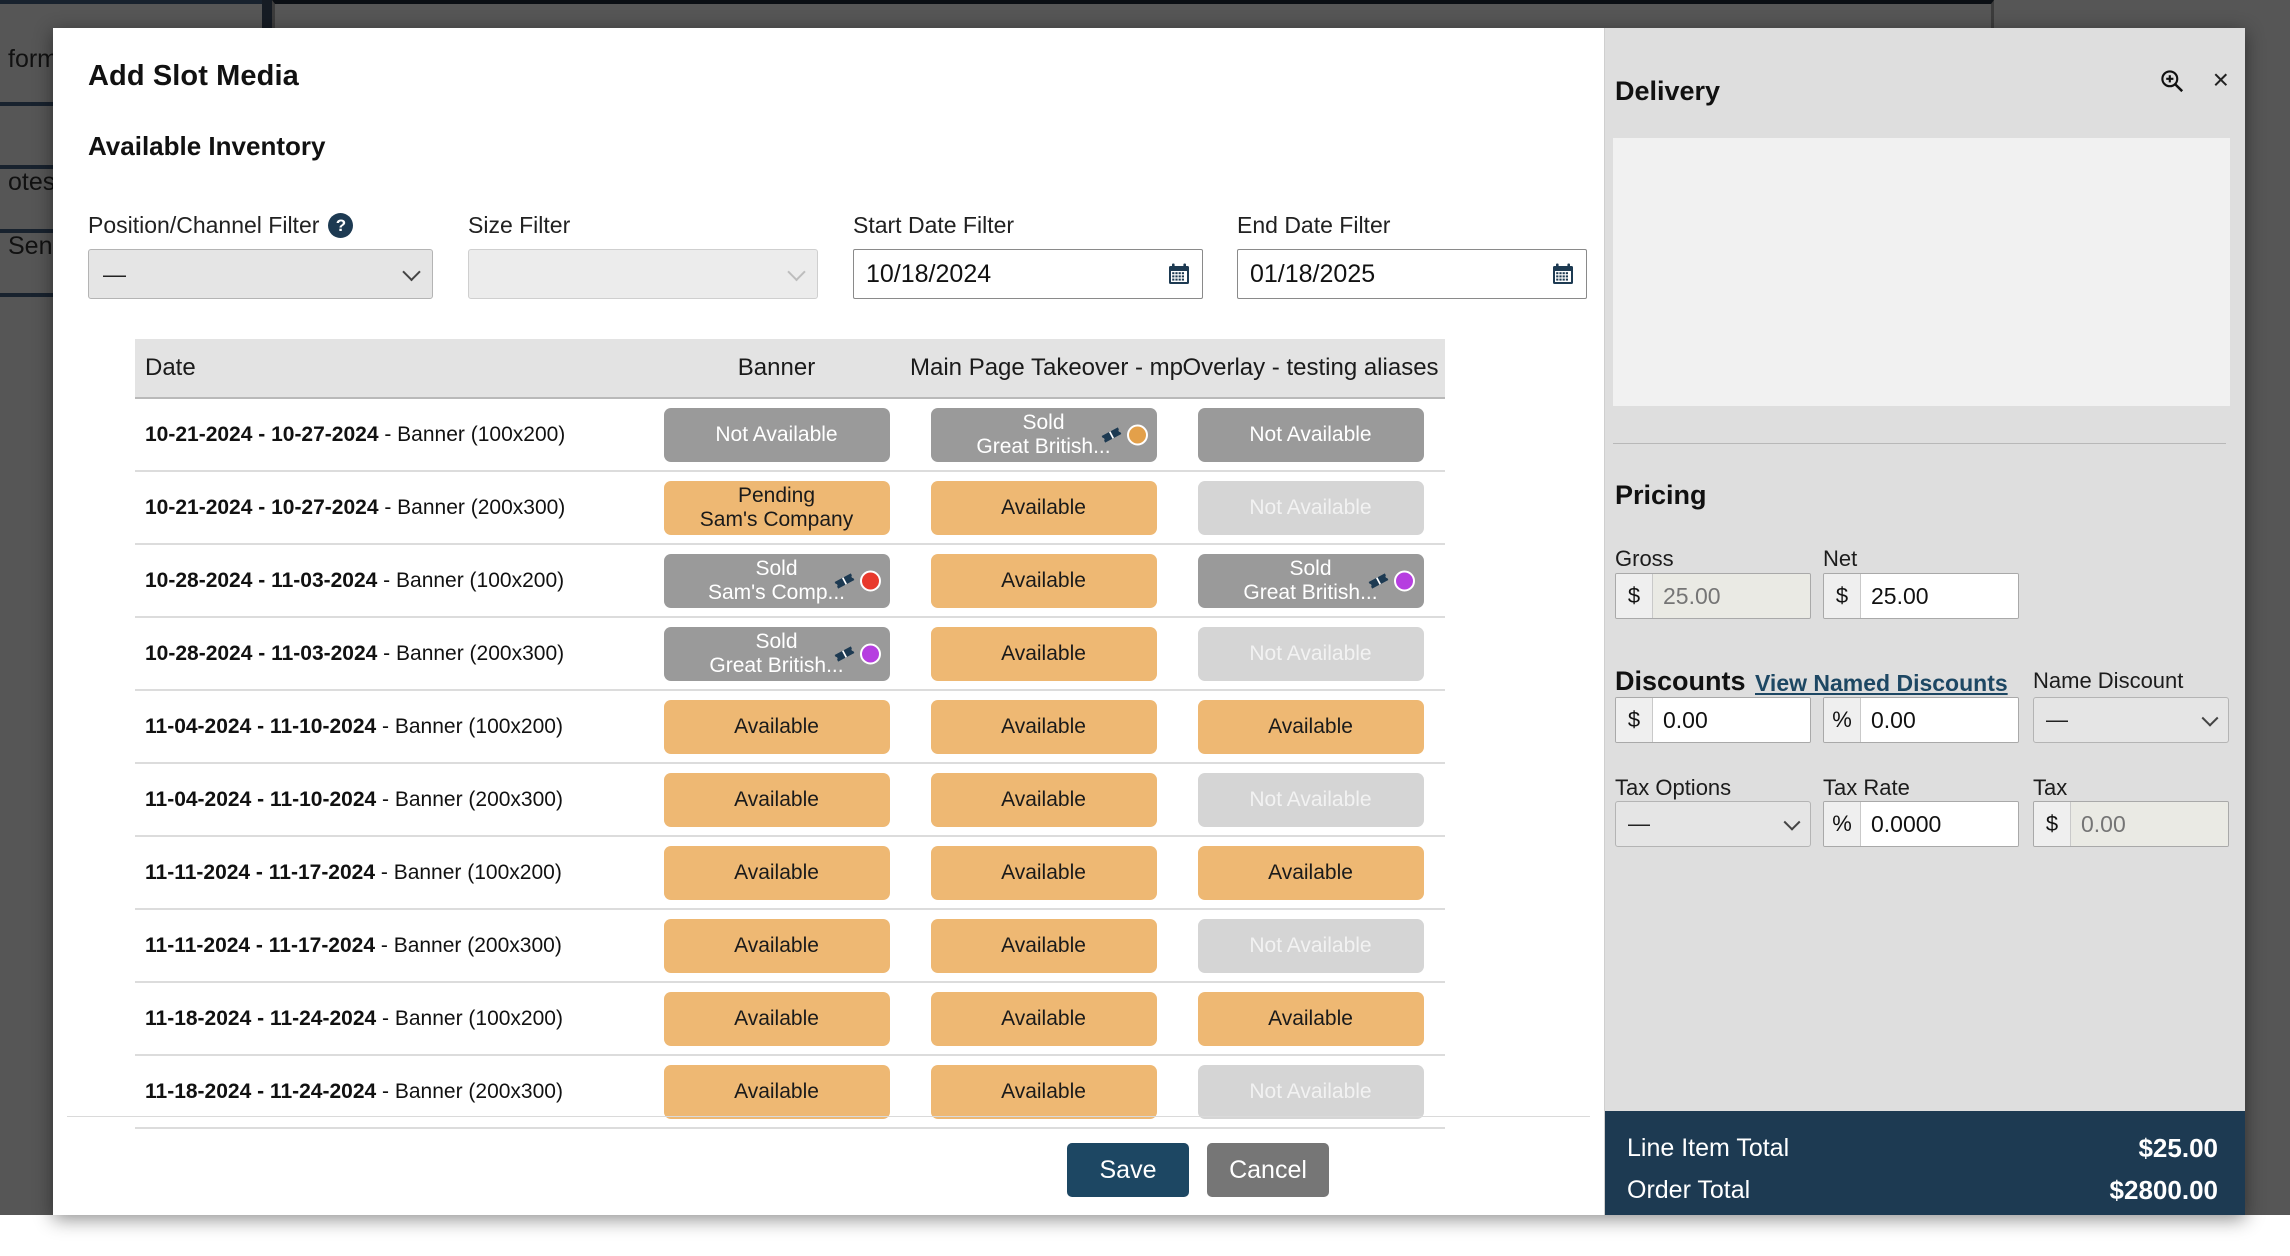  What do you see at coordinates (260, 274) in the screenshot?
I see `position-channel-filter-select: —` at bounding box center [260, 274].